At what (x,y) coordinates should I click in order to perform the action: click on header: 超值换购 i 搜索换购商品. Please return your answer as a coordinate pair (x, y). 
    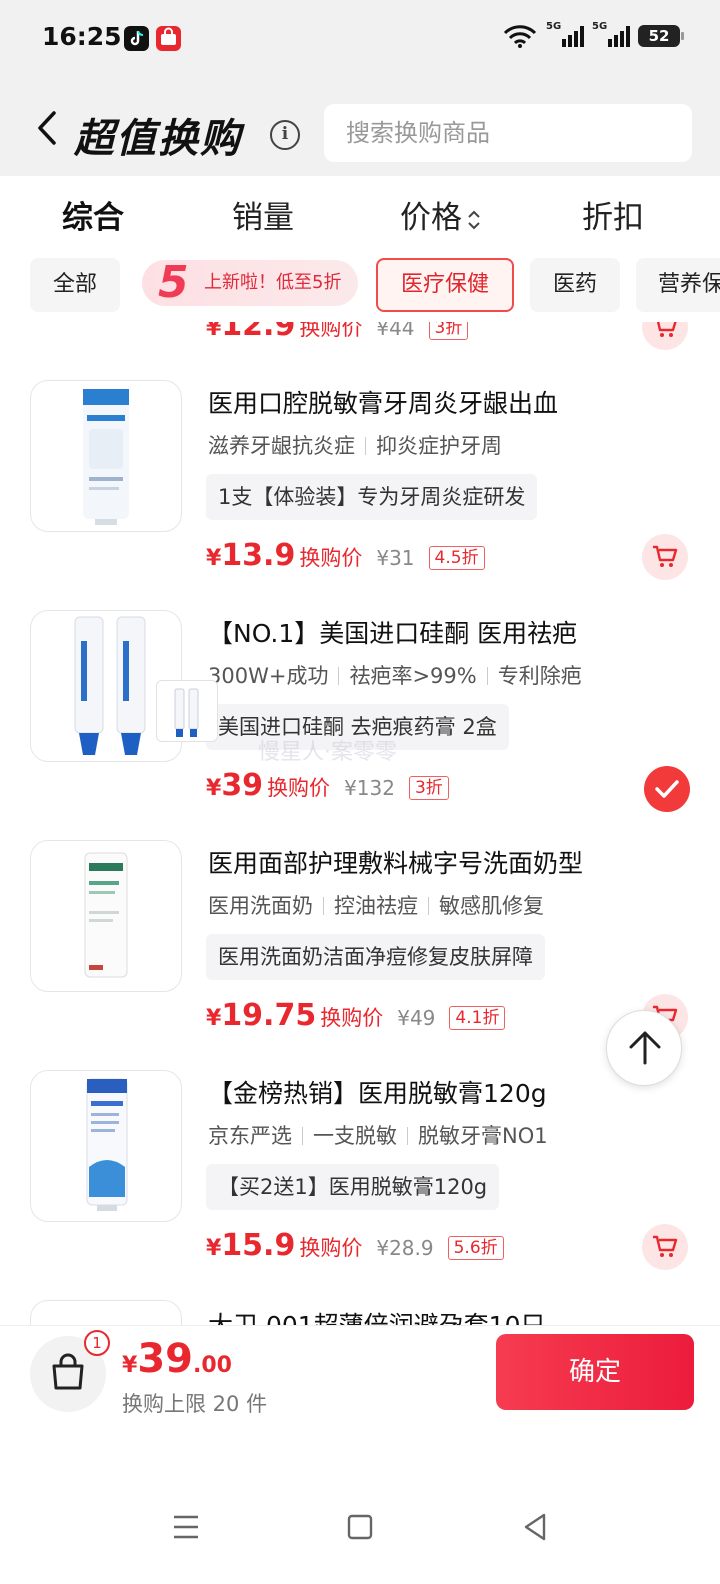
    Looking at the image, I should click on (360, 128).